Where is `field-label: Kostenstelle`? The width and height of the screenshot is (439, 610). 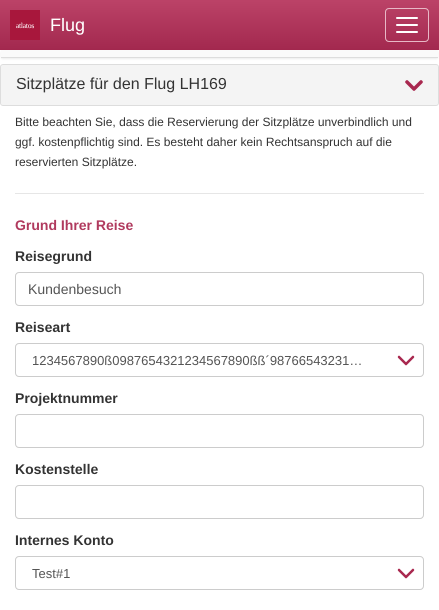 field-label: Kostenstelle is located at coordinates (57, 469).